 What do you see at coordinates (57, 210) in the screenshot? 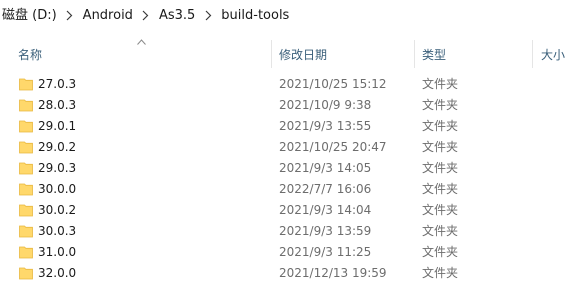
I see `file-name: 30.0.2` at bounding box center [57, 210].